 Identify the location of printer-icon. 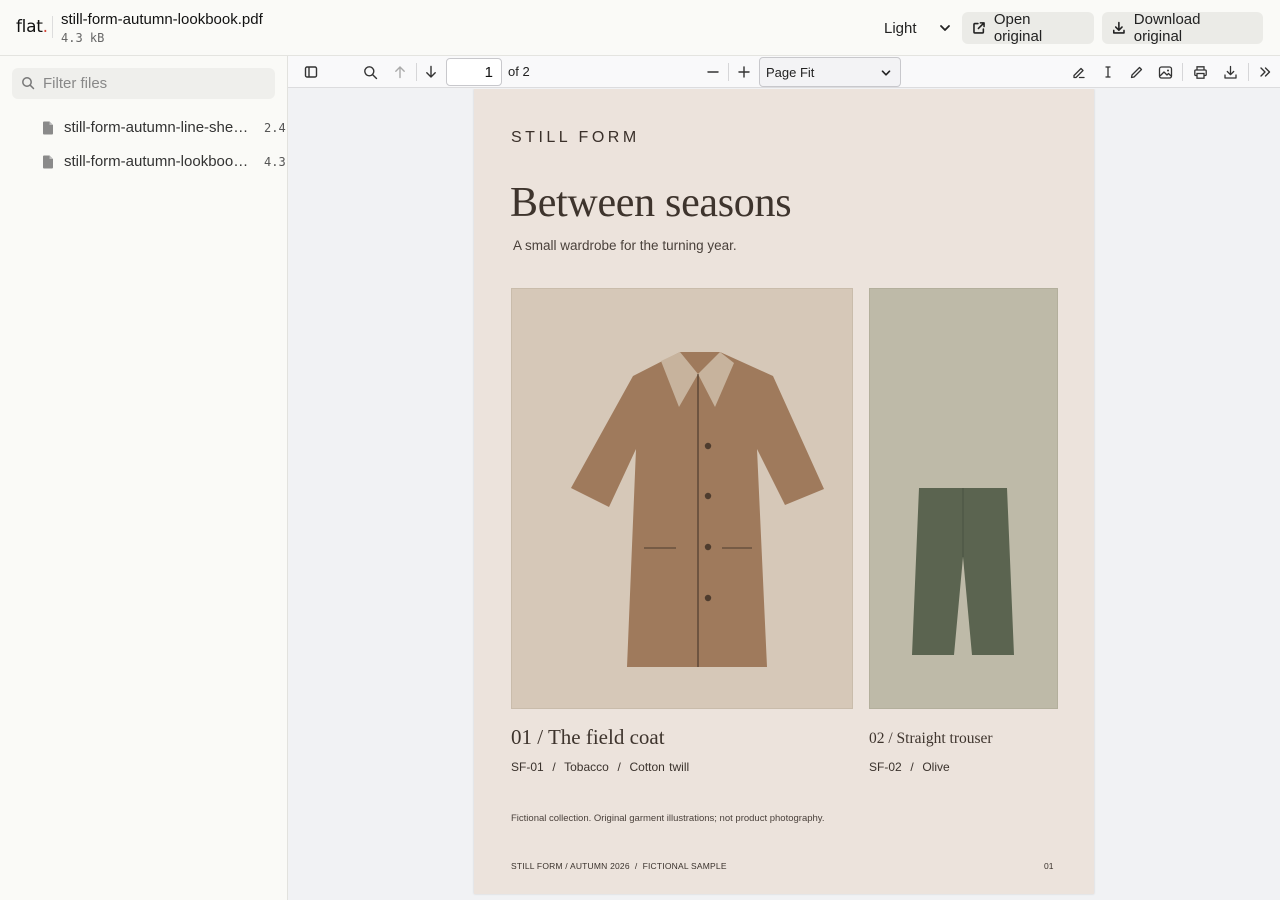
(1200, 72).